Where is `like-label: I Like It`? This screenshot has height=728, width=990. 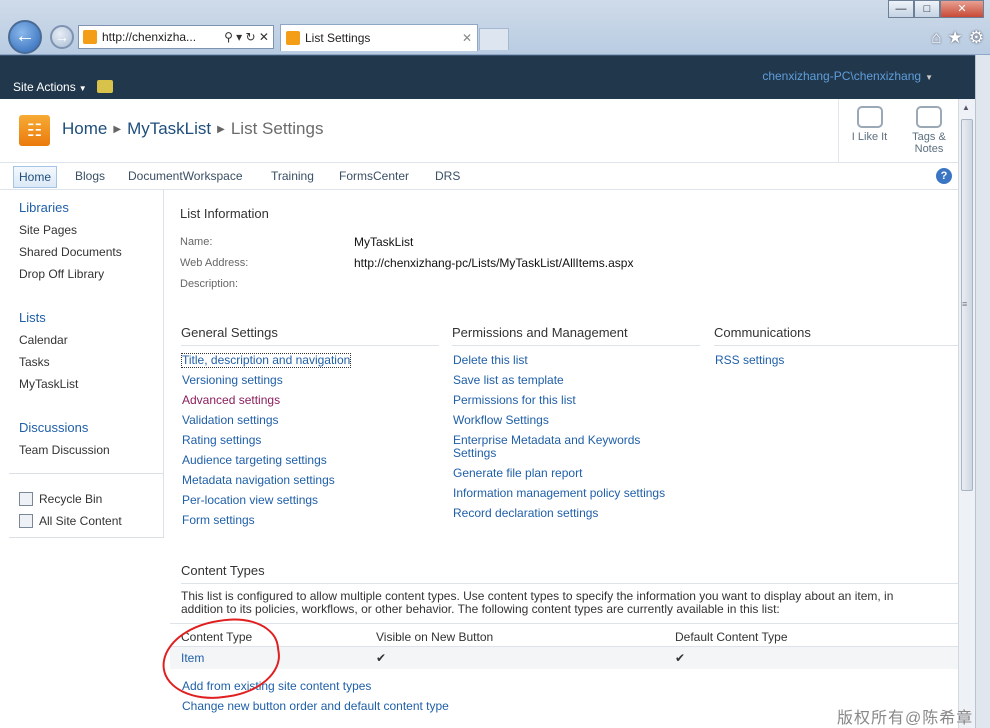 like-label: I Like It is located at coordinates (869, 137).